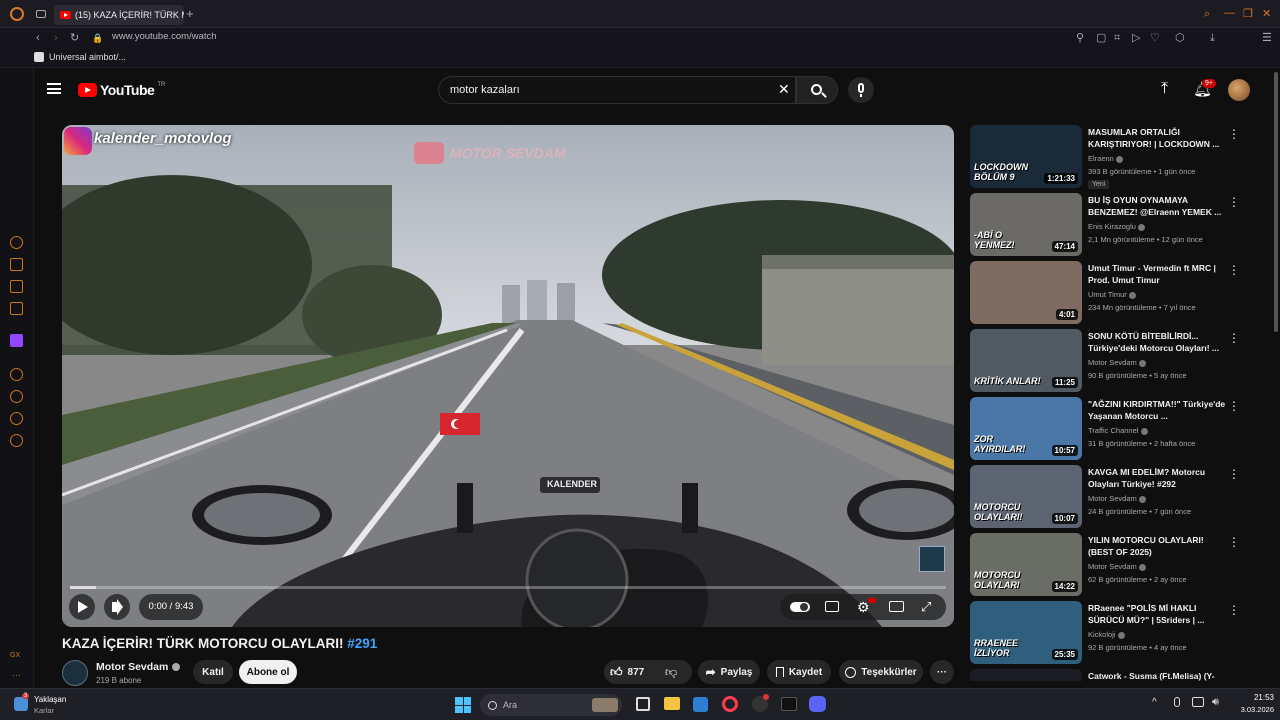  What do you see at coordinates (1026, 675) in the screenshot?
I see `recommendation-thumbnail` at bounding box center [1026, 675].